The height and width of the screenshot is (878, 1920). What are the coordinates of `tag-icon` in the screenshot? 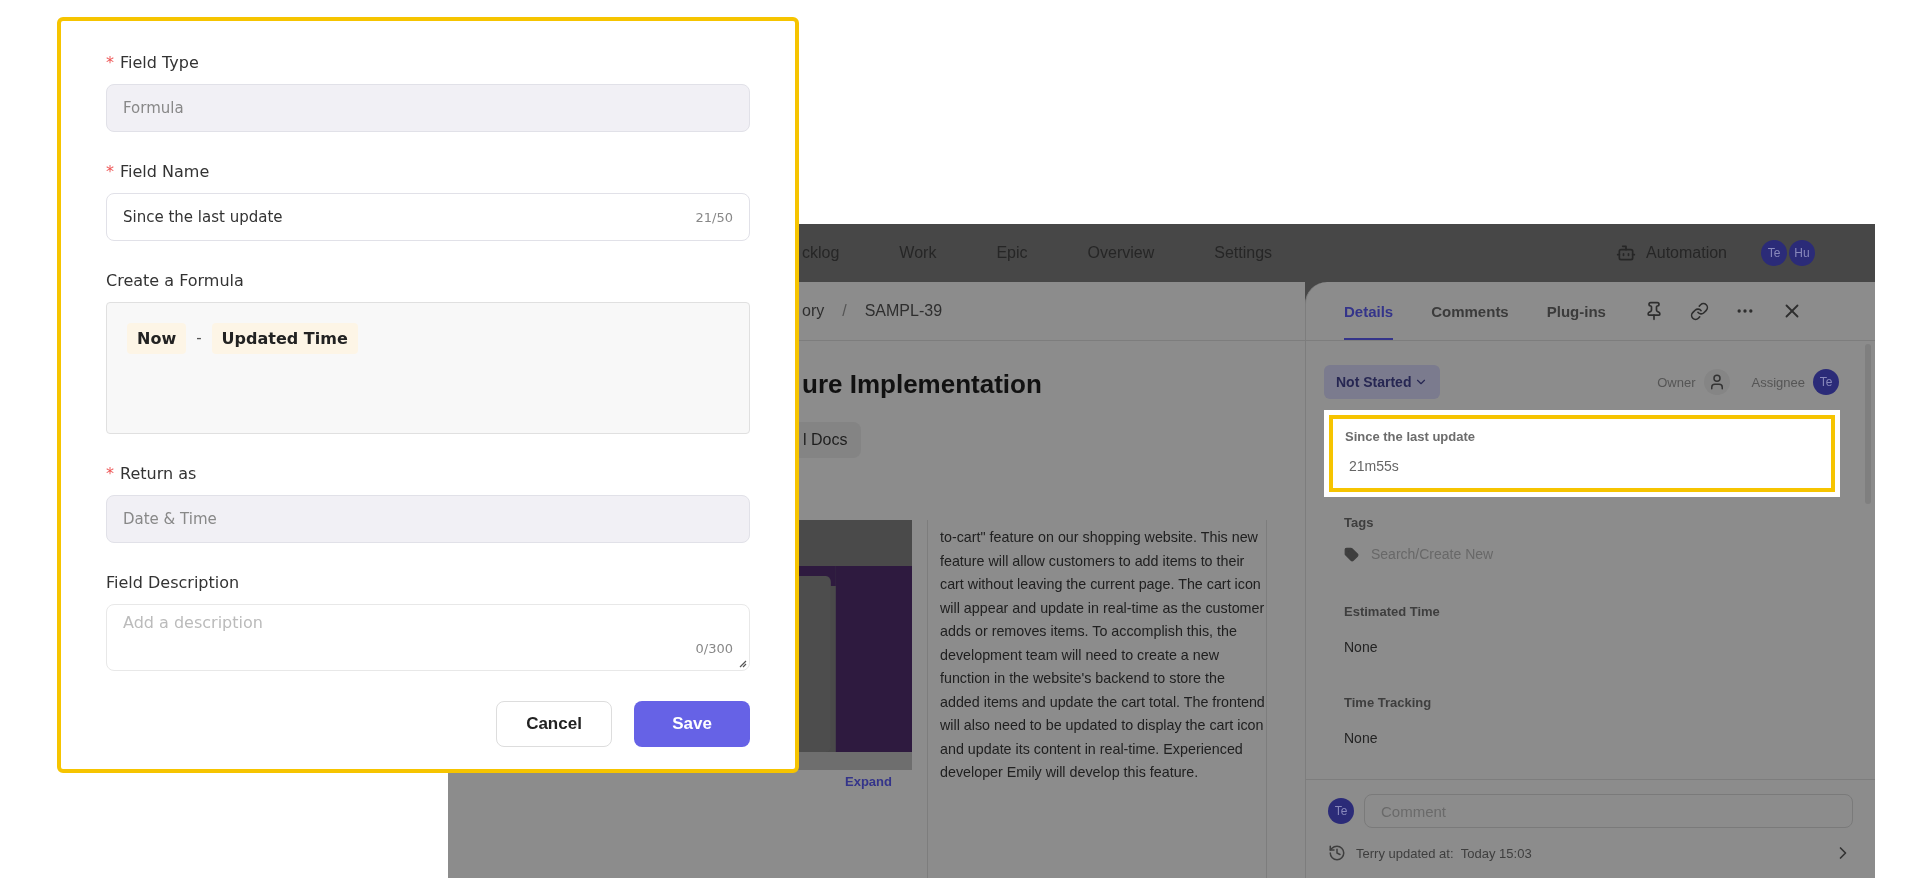 It's located at (1351, 554).